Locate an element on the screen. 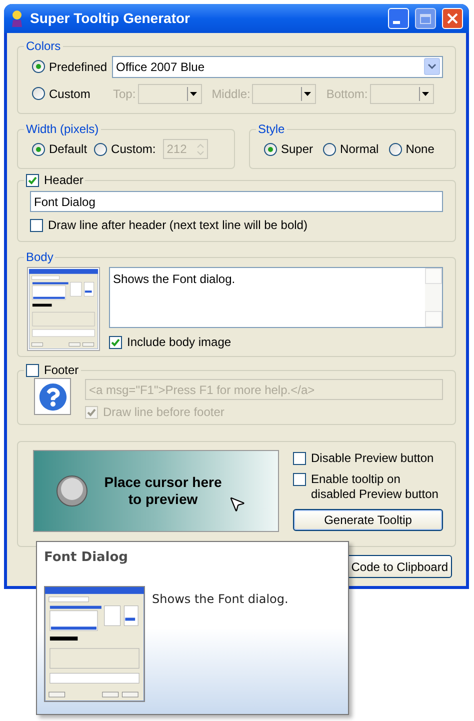  header-text-field: Font Dialog is located at coordinates (236, 201).